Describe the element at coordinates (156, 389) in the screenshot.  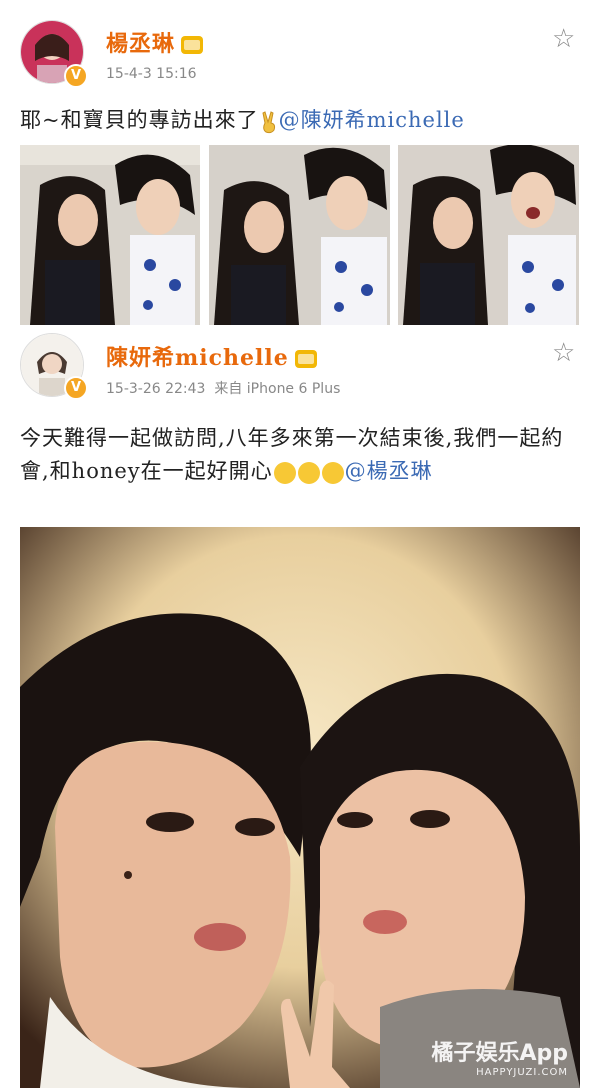
I see `timestamp: 15-3-26 22:43` at that location.